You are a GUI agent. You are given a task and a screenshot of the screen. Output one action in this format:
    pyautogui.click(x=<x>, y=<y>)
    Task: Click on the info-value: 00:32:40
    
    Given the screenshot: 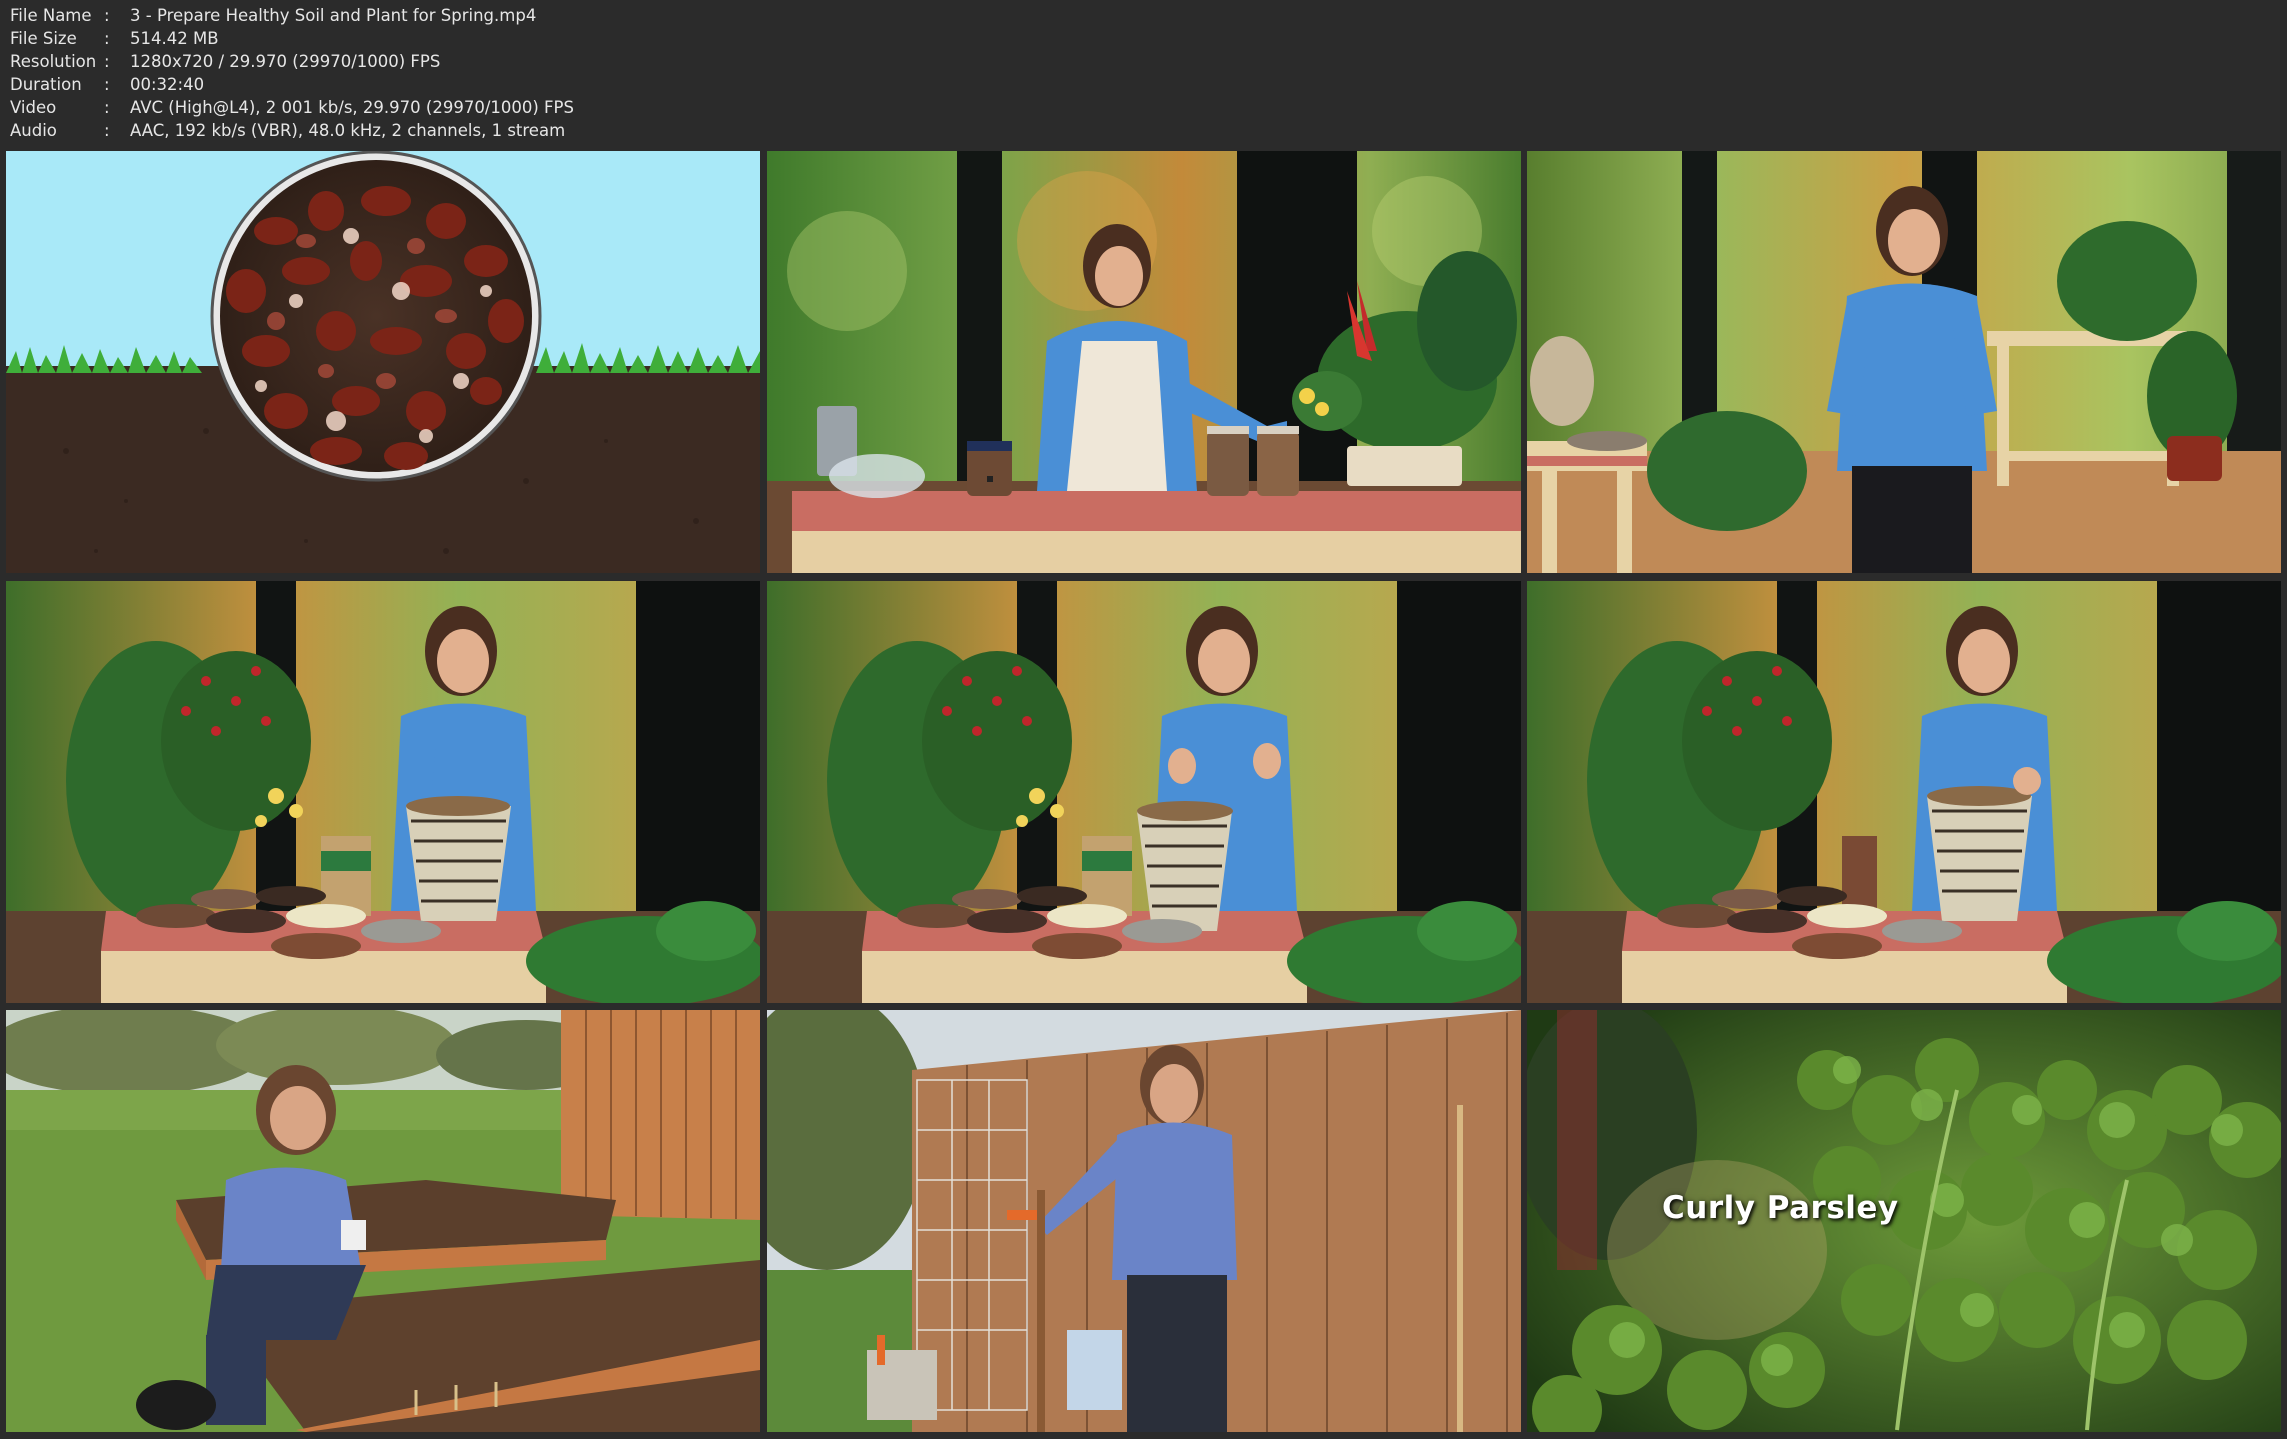 What is the action you would take?
    pyautogui.click(x=167, y=84)
    